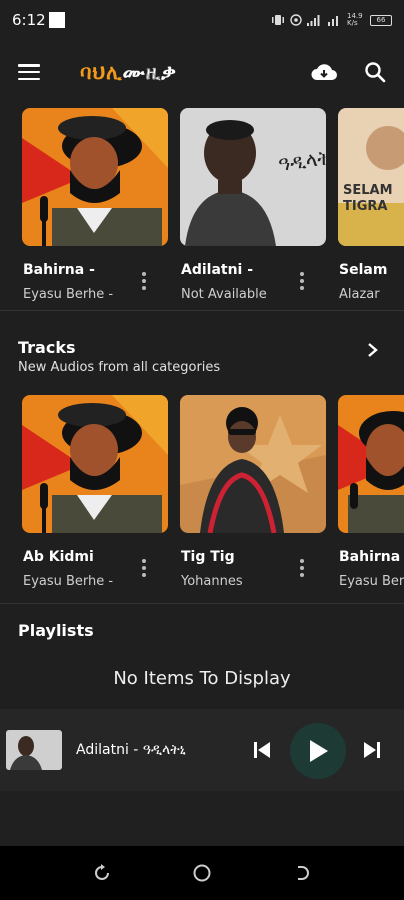 This screenshot has width=404, height=900. Describe the element at coordinates (262, 750) in the screenshot. I see `skip-previous-icon` at that location.